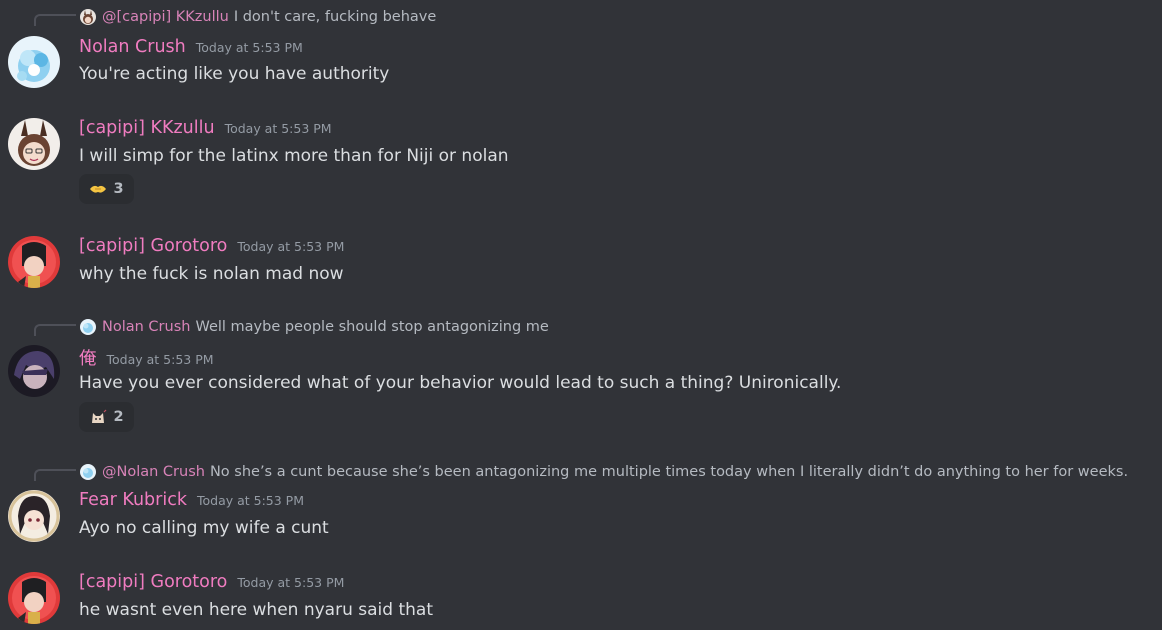  Describe the element at coordinates (118, 189) in the screenshot. I see `reaction-count: 3` at that location.